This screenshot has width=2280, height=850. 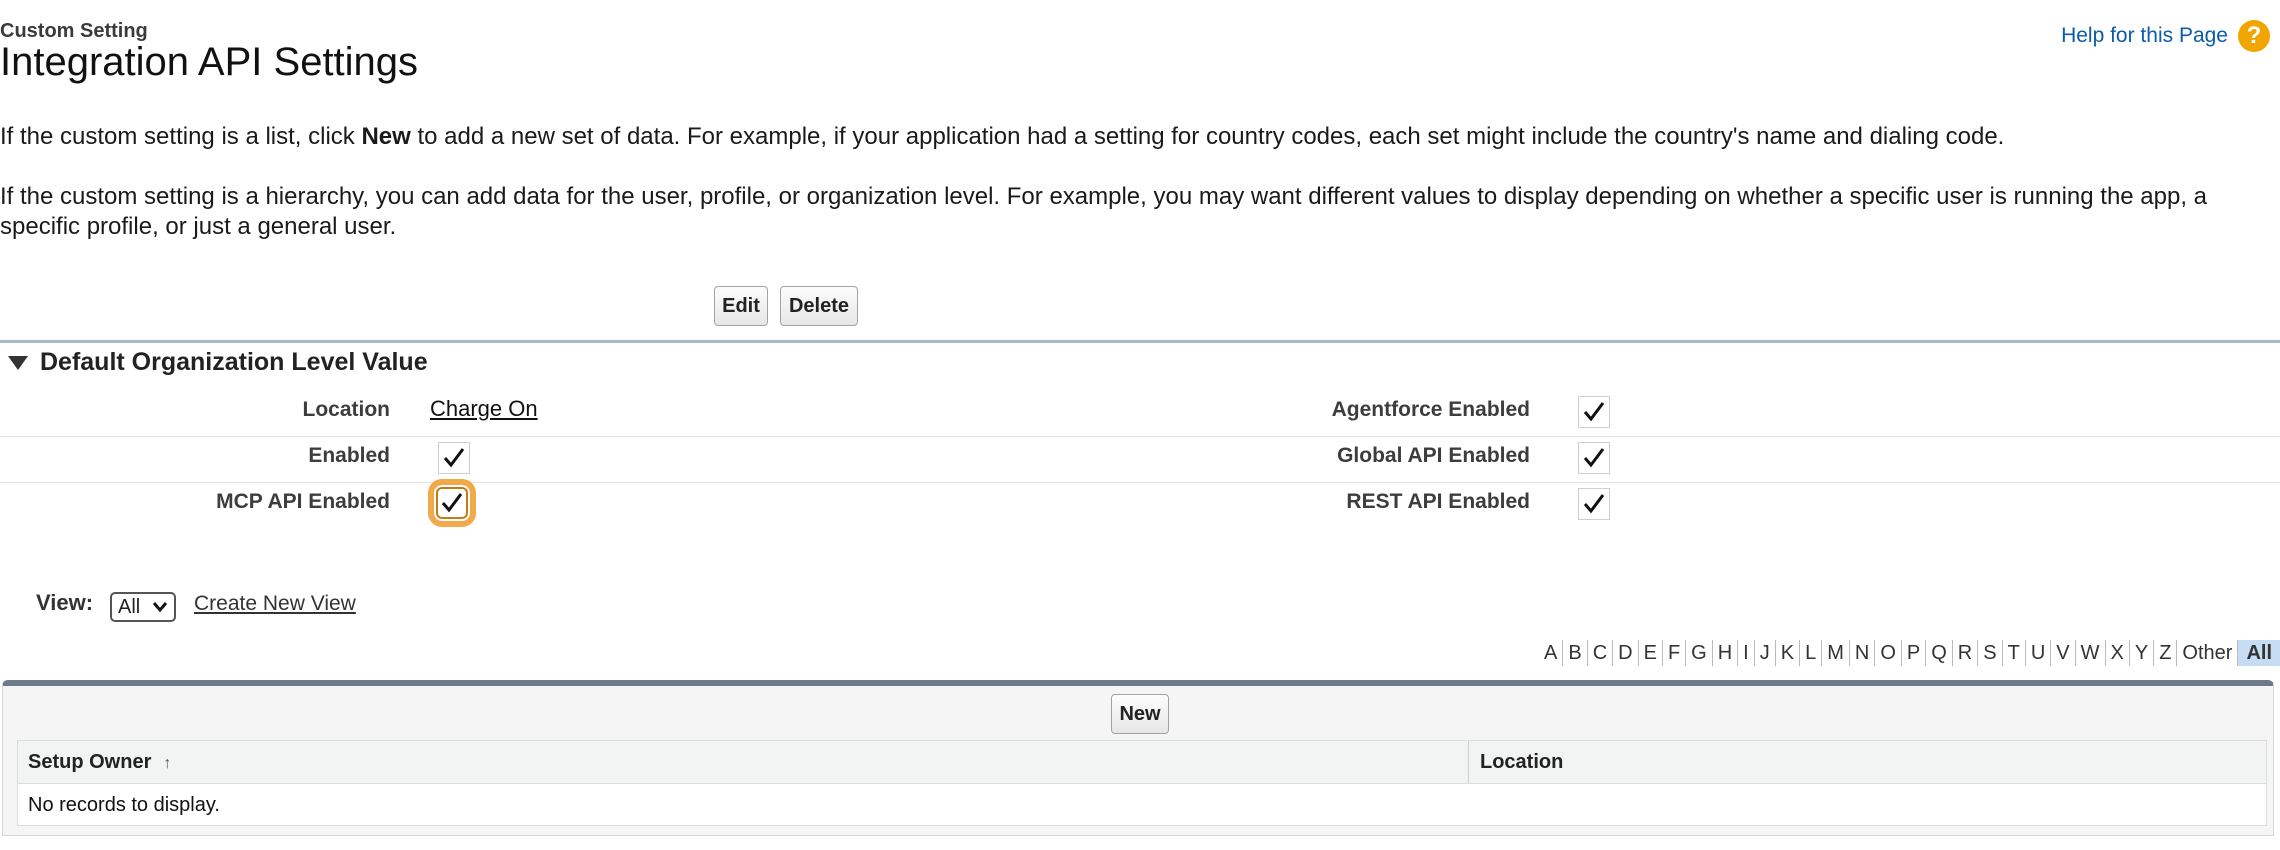 I want to click on table-header-row: Setup Owner ↑ Location, so click(x=1142, y=762).